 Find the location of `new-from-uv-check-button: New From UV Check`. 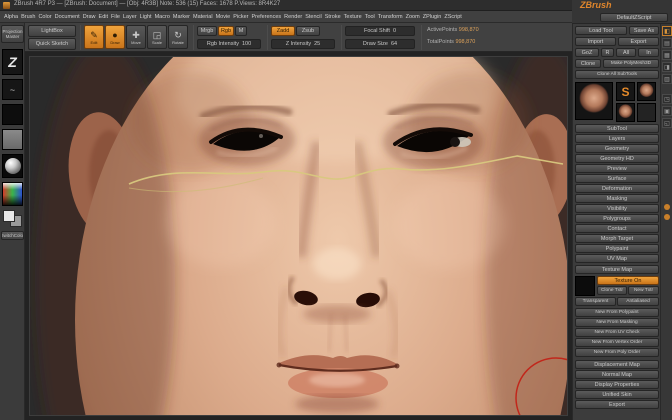

new-from-uv-check-button: New From UV Check is located at coordinates (617, 332).